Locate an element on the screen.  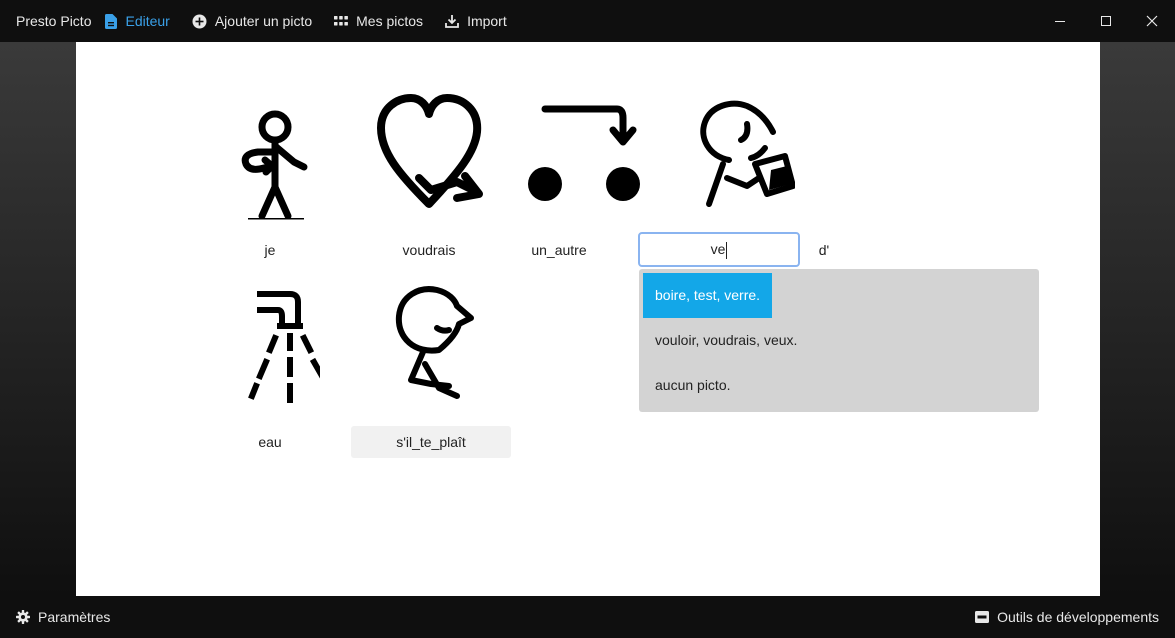
picto-eau-image is located at coordinates (270, 347).